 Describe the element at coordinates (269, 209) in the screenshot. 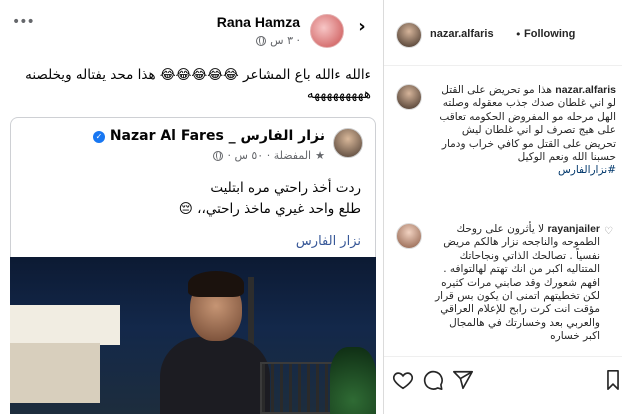

I see `shared-post-line-2: طلع واحد غيري ماخذ راحتي،، 😔` at that location.